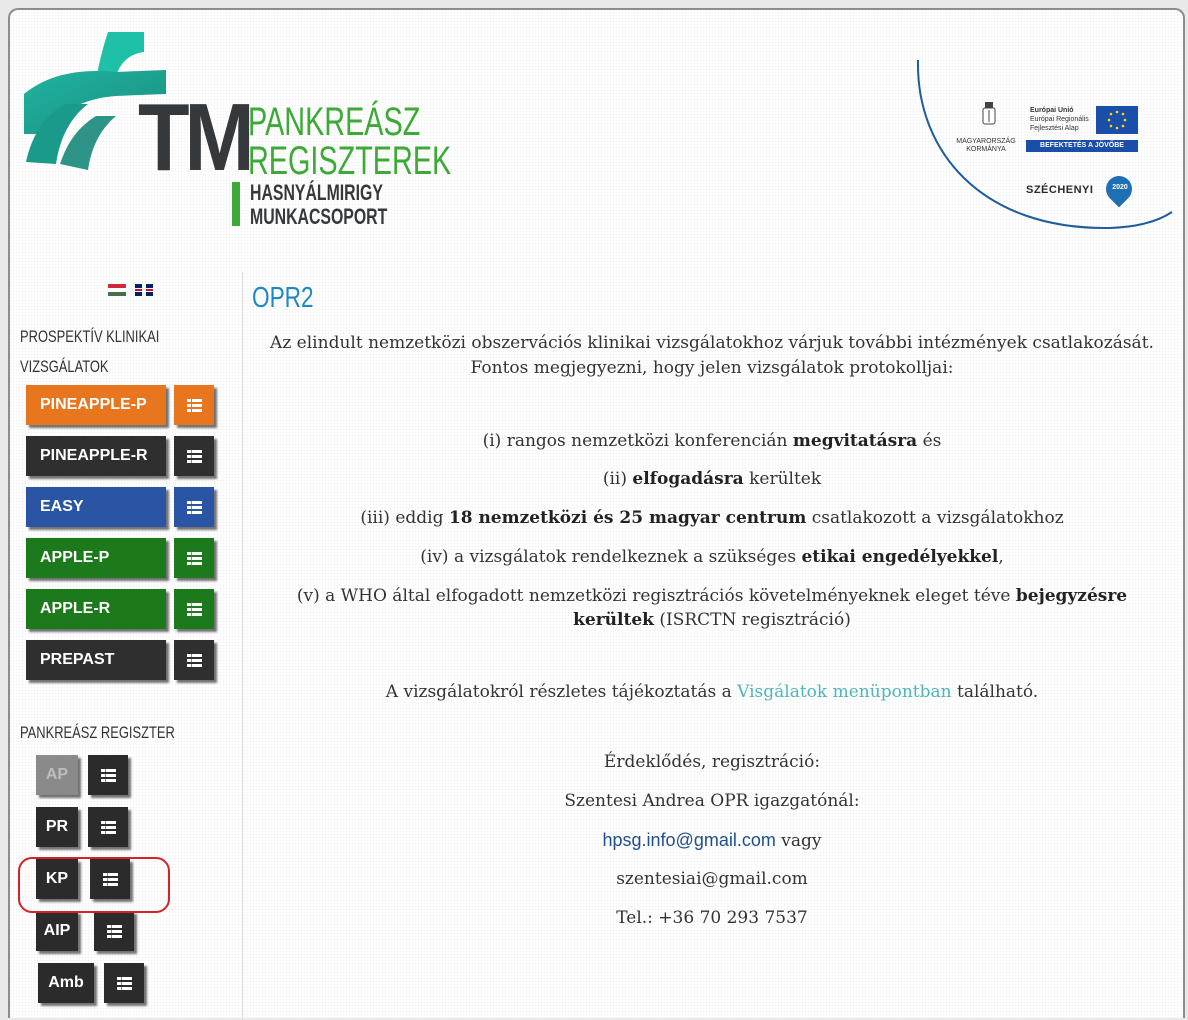  I want to click on invest-in-future-label: BEFEKTETÉS A JÖVŐBE, so click(1082, 146).